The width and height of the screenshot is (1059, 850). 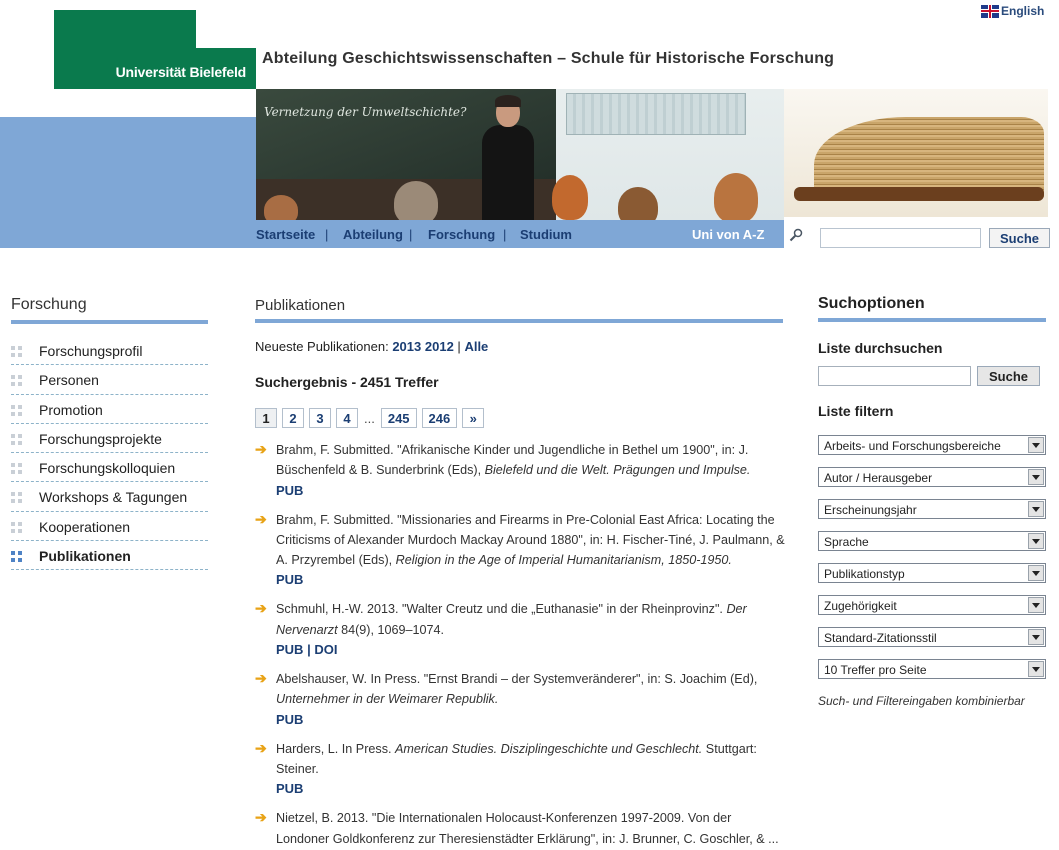 I want to click on sidebar-heading-bar, so click(x=109, y=322).